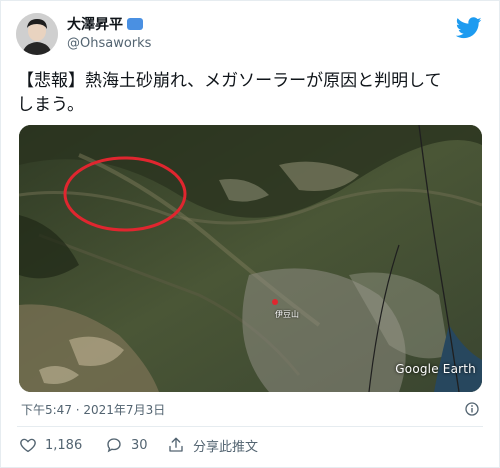  Describe the element at coordinates (126, 445) in the screenshot. I see `reply-button: 30` at that location.